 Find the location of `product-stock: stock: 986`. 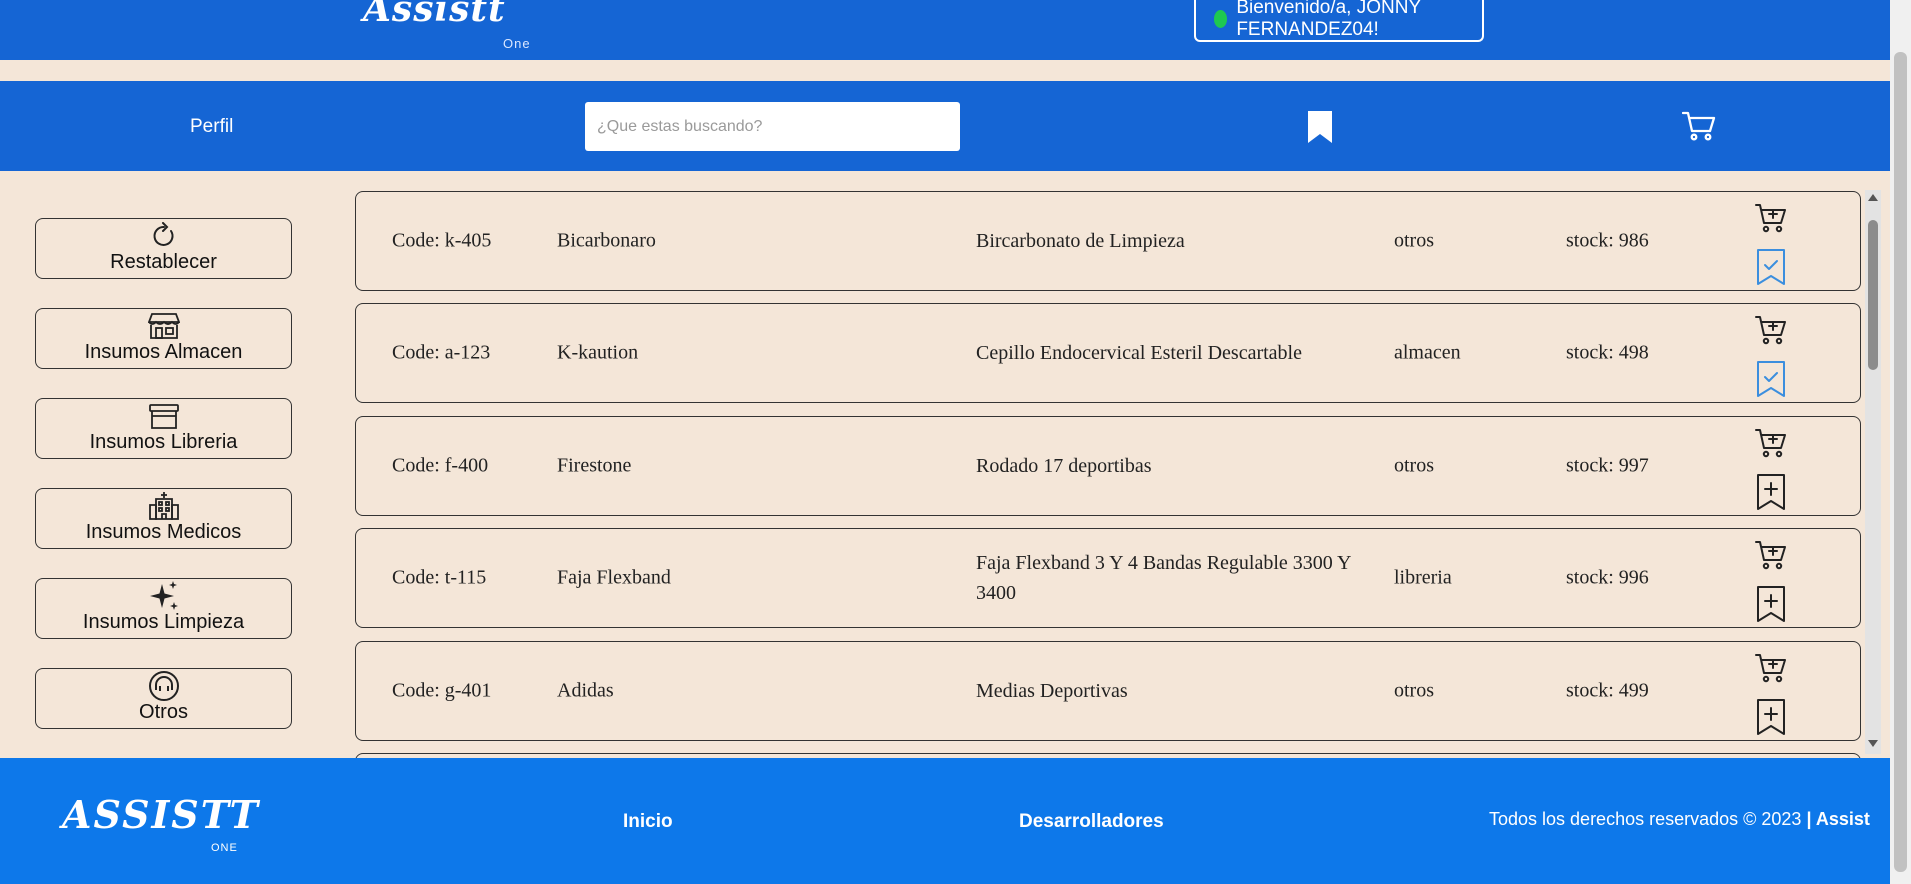

product-stock: stock: 986 is located at coordinates (1607, 240).